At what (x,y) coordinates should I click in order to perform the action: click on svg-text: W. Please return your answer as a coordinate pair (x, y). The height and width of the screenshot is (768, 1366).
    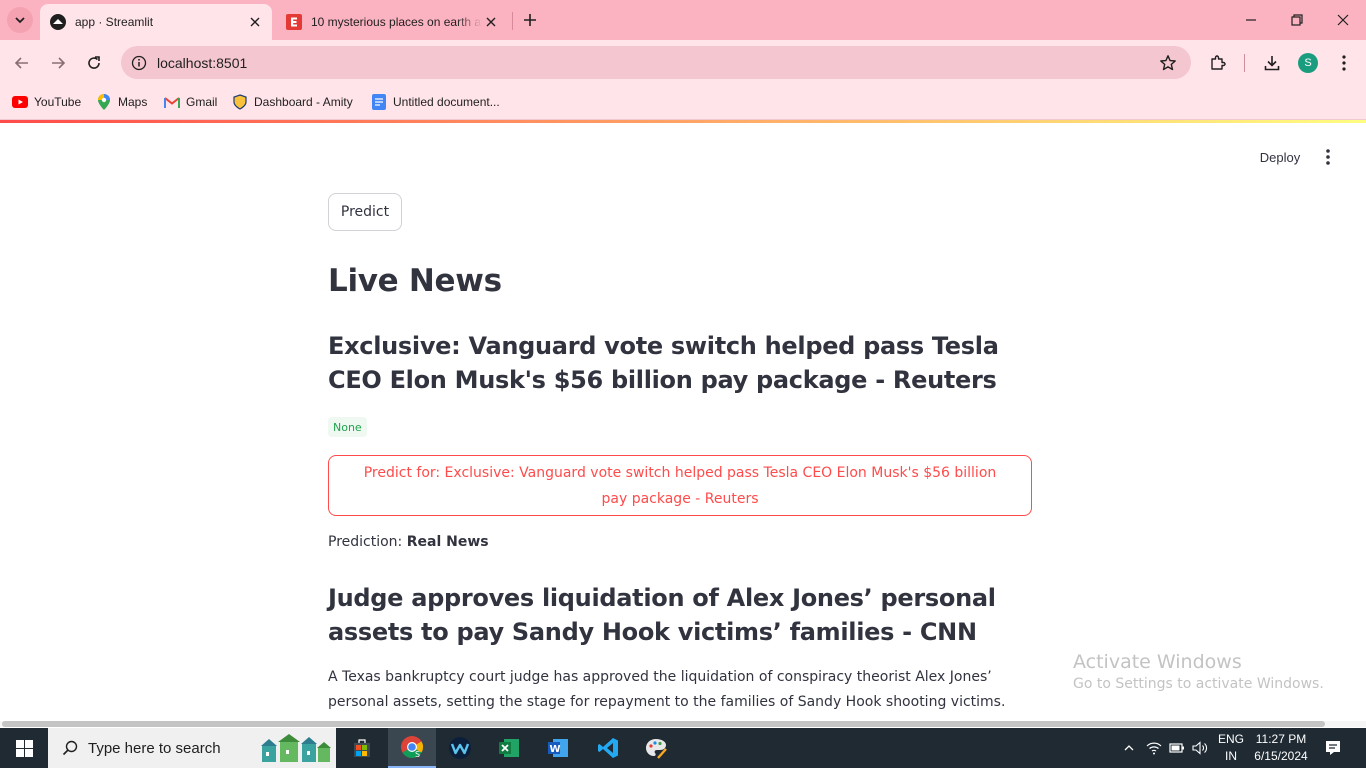
    Looking at the image, I should click on (555, 749).